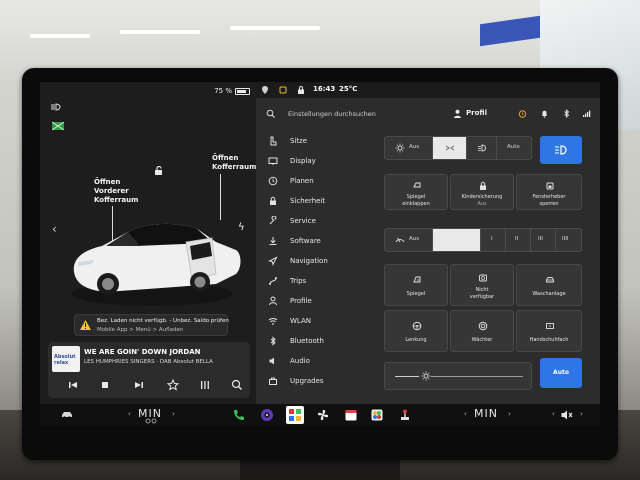  I want to click on volume-down-icon: ‹, so click(553, 414).